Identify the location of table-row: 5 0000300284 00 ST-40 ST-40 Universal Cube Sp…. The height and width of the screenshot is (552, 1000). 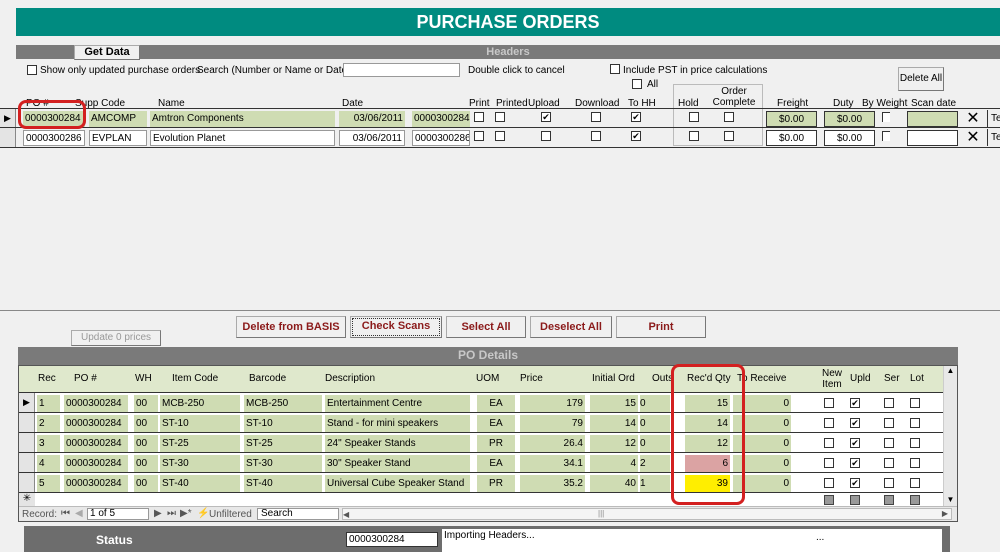
(481, 482).